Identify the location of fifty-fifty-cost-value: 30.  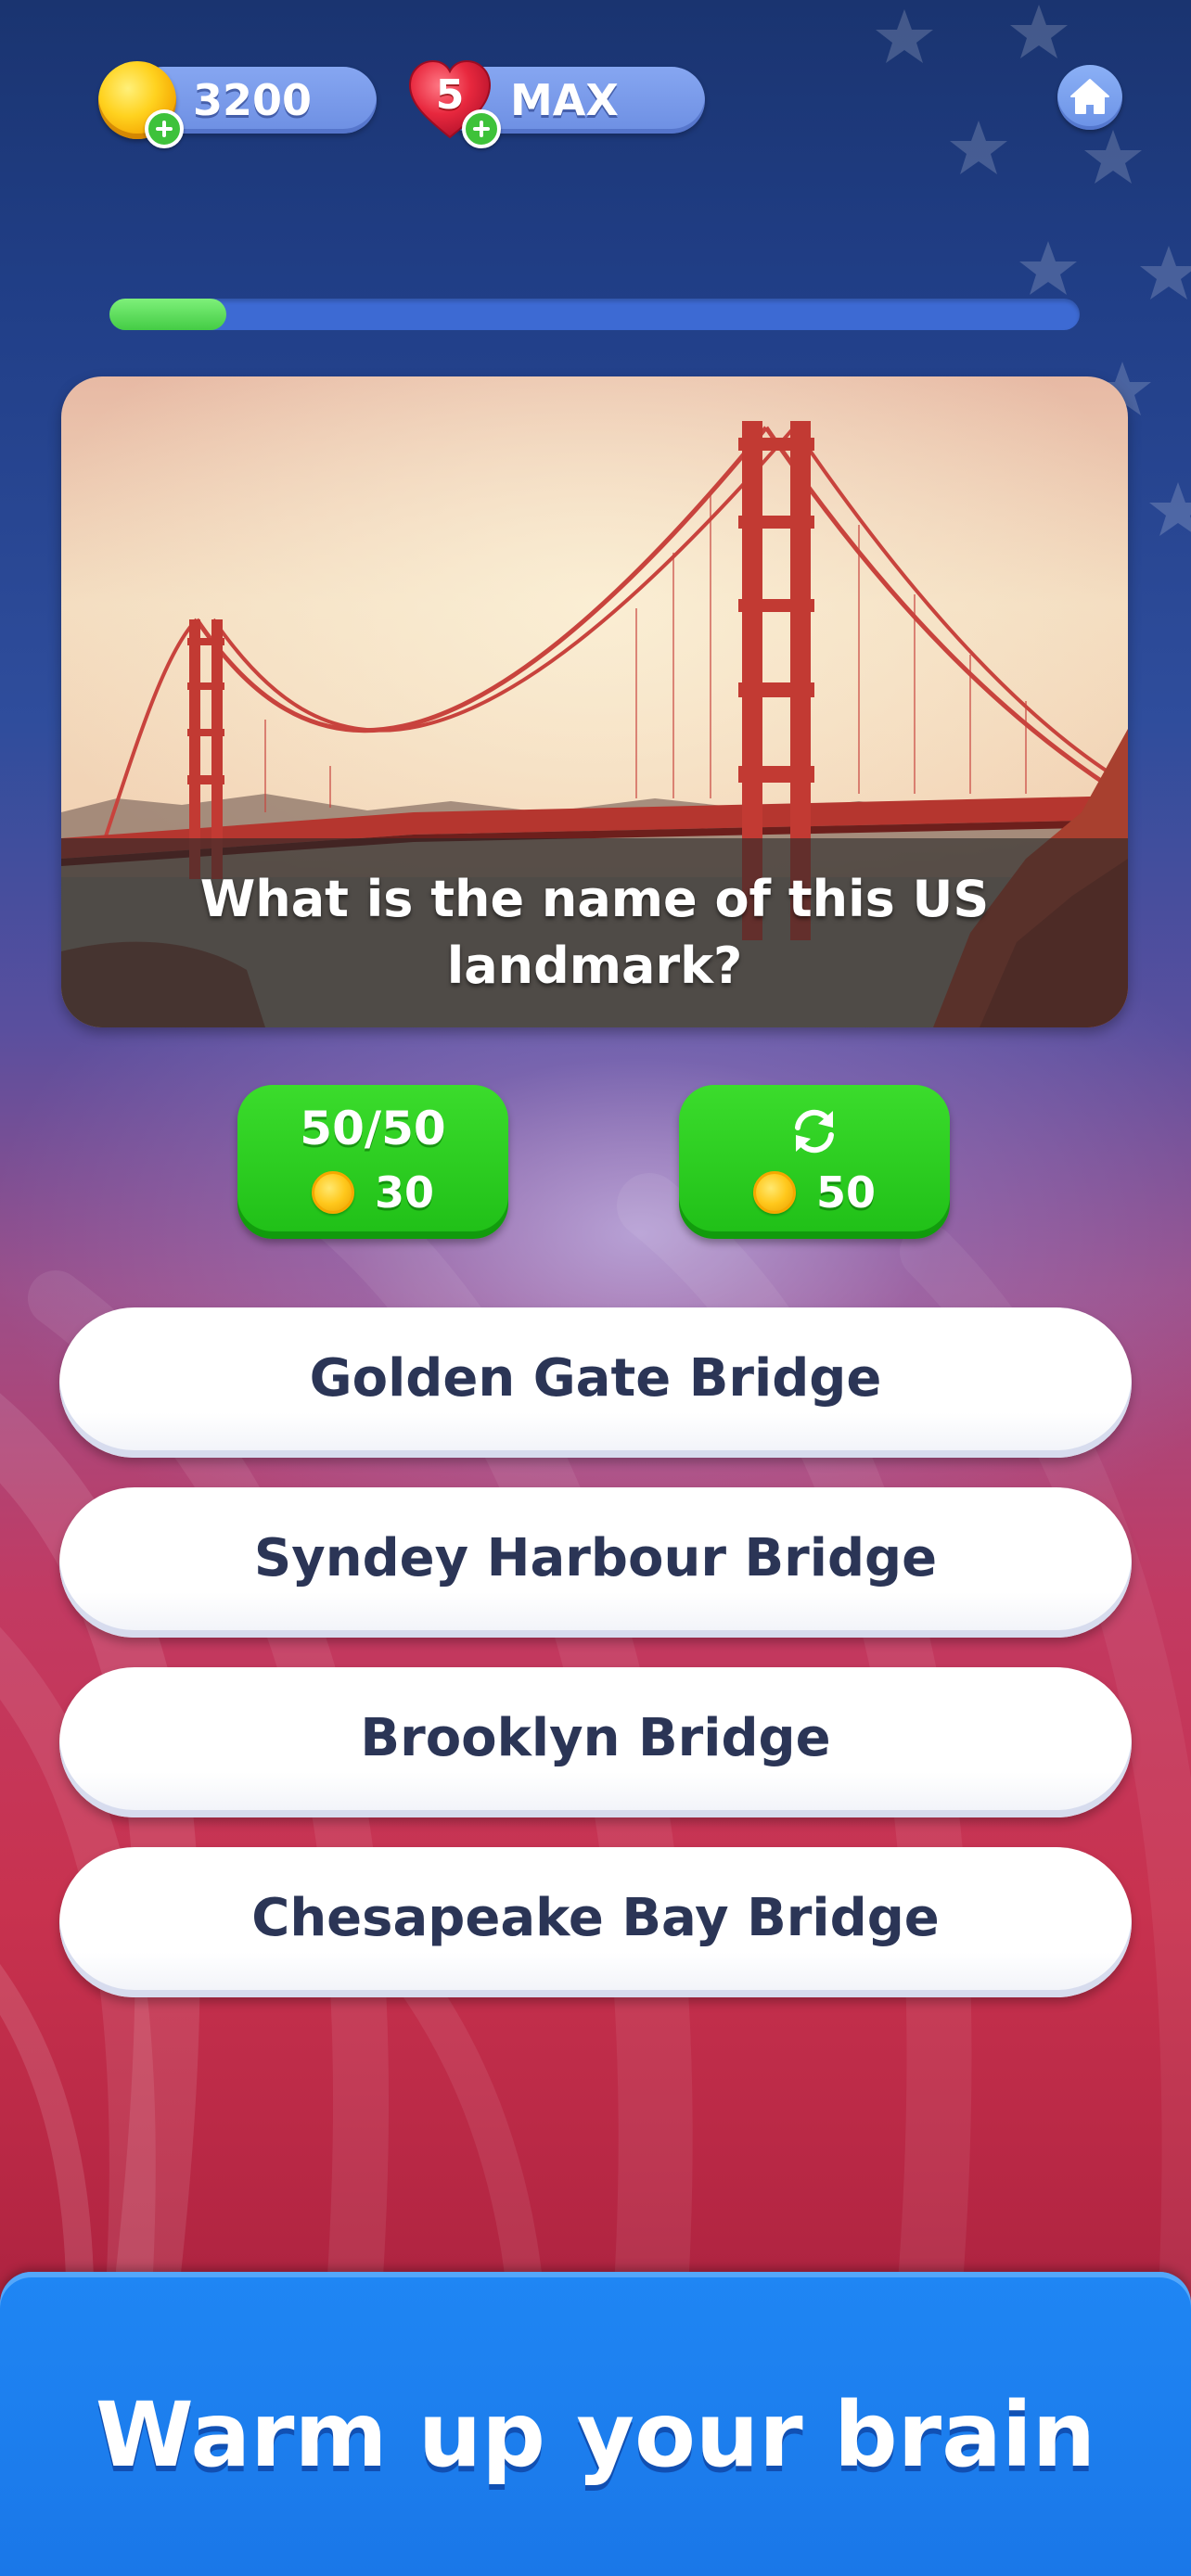
(404, 1192).